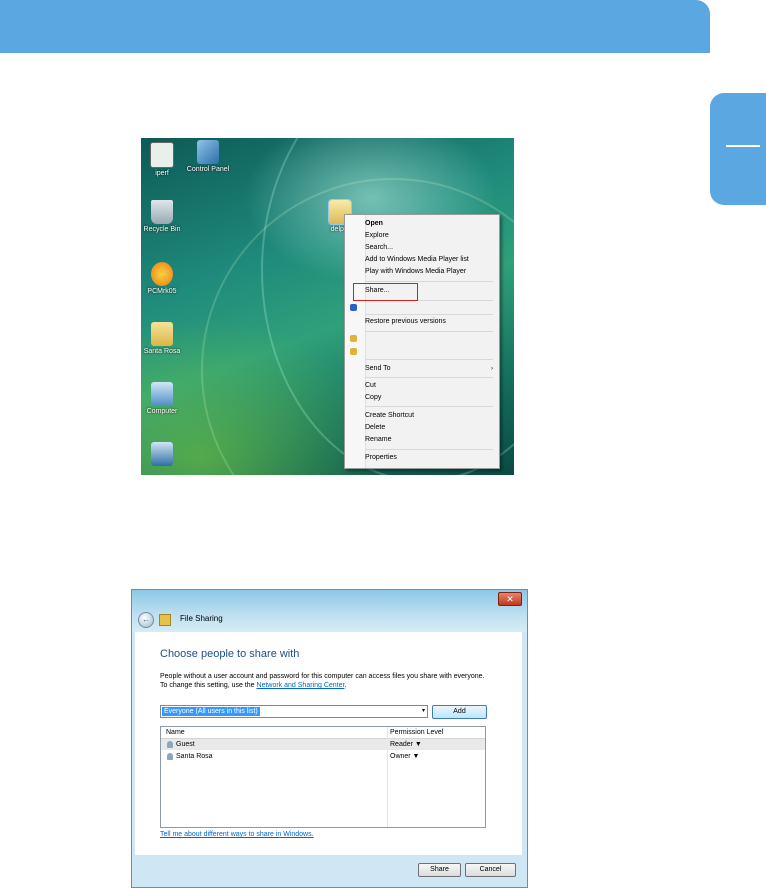 The width and height of the screenshot is (766, 889). What do you see at coordinates (323, 756) in the screenshot?
I see `table-row: Santa Rosa Owner ▼` at bounding box center [323, 756].